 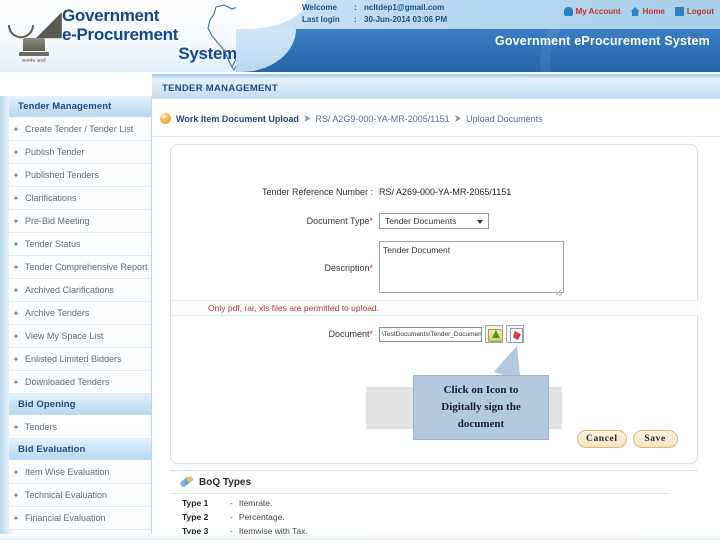 What do you see at coordinates (51, 198) in the screenshot?
I see `sidebar-item-label: Clarifications` at bounding box center [51, 198].